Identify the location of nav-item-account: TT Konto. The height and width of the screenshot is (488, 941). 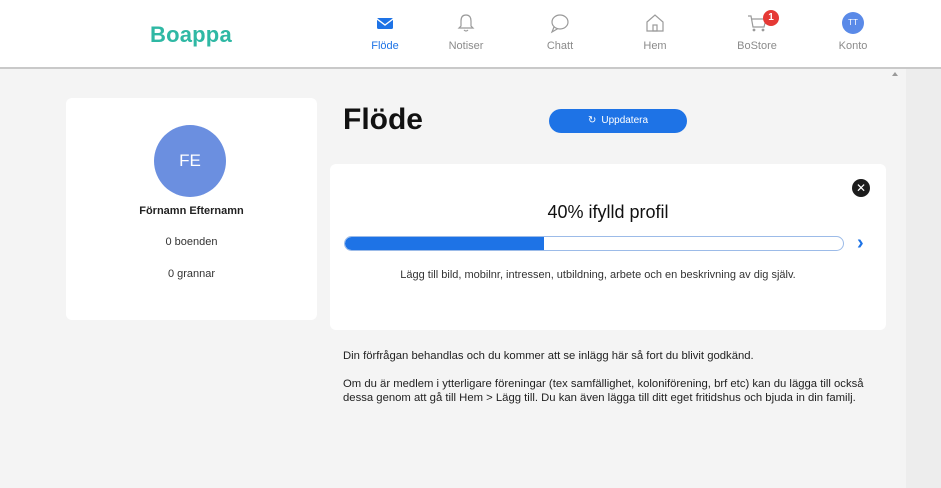
(853, 37).